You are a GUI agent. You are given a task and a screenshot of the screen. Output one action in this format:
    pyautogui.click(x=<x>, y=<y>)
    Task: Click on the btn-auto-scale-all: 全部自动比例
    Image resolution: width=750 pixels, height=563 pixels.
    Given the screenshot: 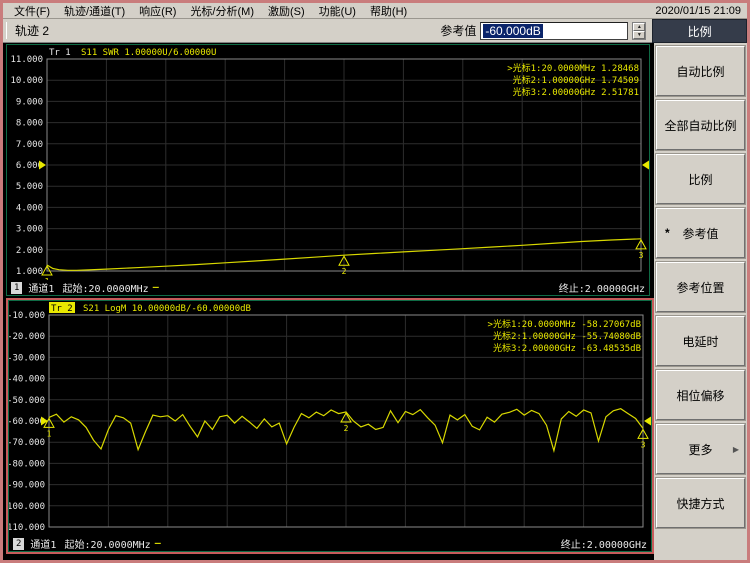 What is the action you would take?
    pyautogui.click(x=700, y=125)
    